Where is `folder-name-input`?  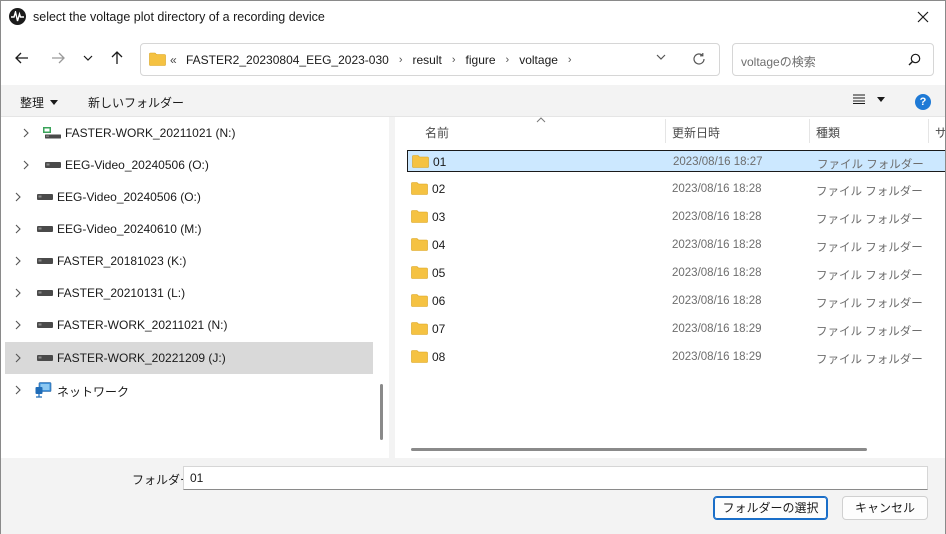
folder-name-input is located at coordinates (555, 478).